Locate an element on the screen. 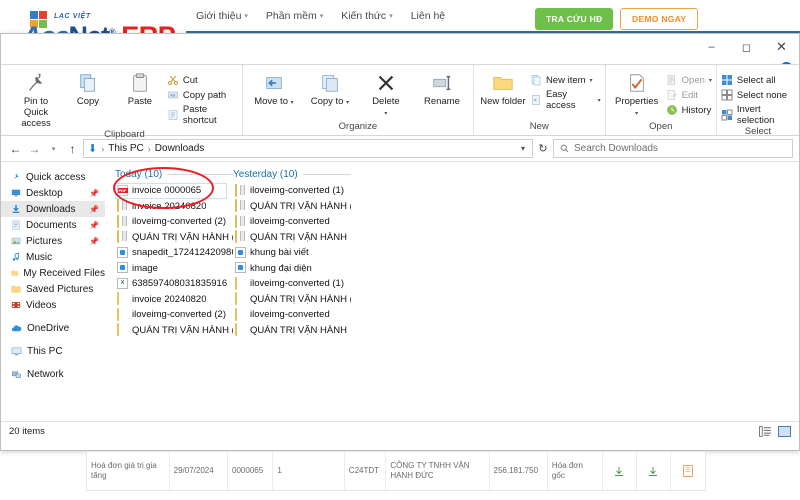 This screenshot has width=800, height=500. paste-shortcut-button: Paste shortcut is located at coordinates (202, 115).